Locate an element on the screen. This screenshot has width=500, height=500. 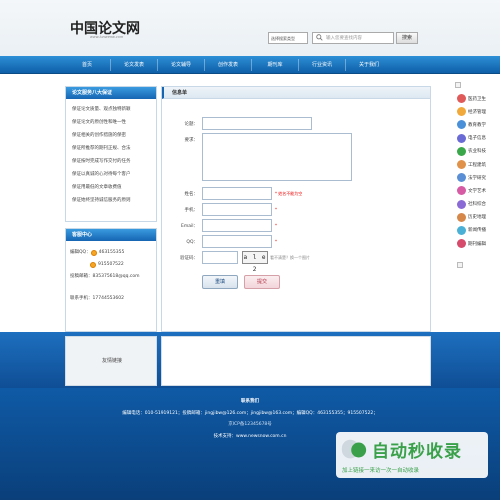
qq-label: 编辑QQ： is located at coordinates (80, 252).